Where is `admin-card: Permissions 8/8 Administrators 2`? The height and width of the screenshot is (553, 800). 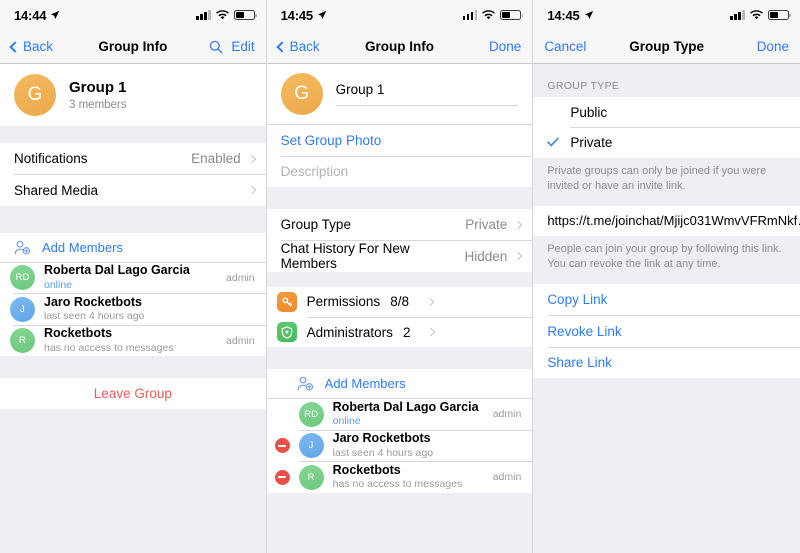 admin-card: Permissions 8/8 Administrators 2 is located at coordinates (399, 316).